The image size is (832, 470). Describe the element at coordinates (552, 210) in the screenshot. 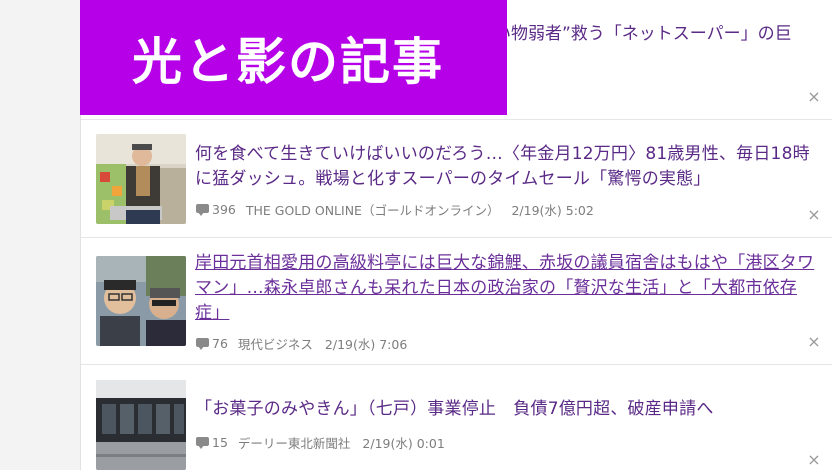

I see `article-time: 2/19(水) 5:02` at that location.